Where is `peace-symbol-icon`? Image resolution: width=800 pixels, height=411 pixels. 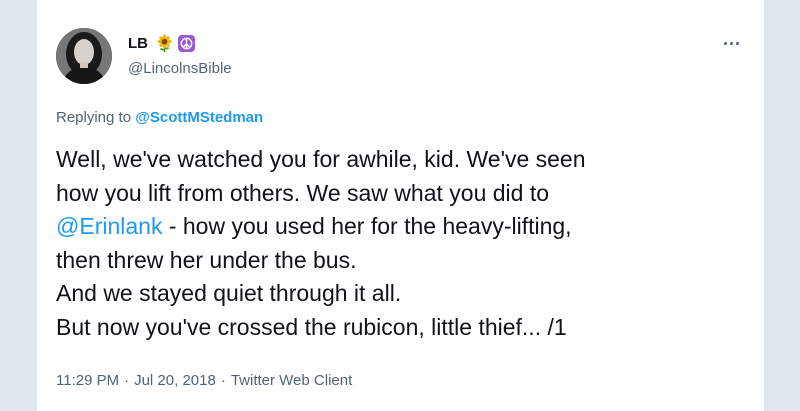 peace-symbol-icon is located at coordinates (186, 43).